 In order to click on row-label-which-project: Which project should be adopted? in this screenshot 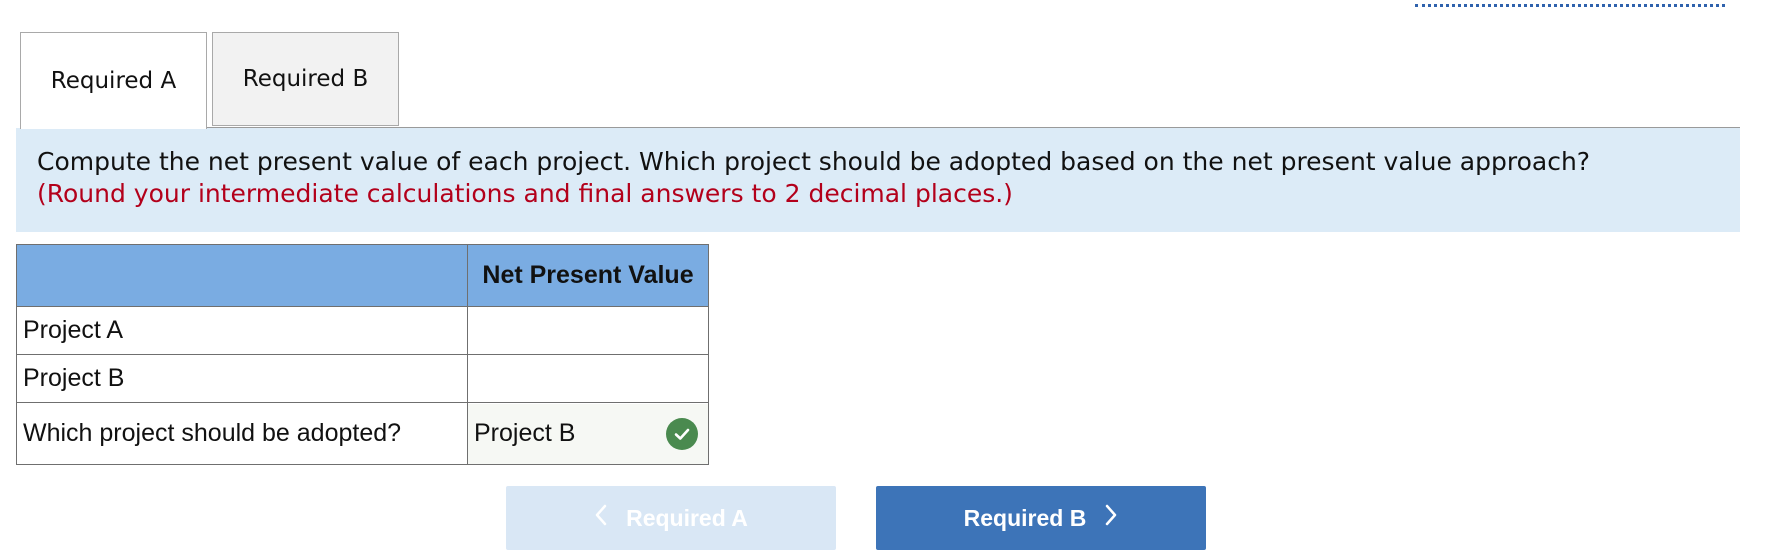, I will do `click(242, 433)`.